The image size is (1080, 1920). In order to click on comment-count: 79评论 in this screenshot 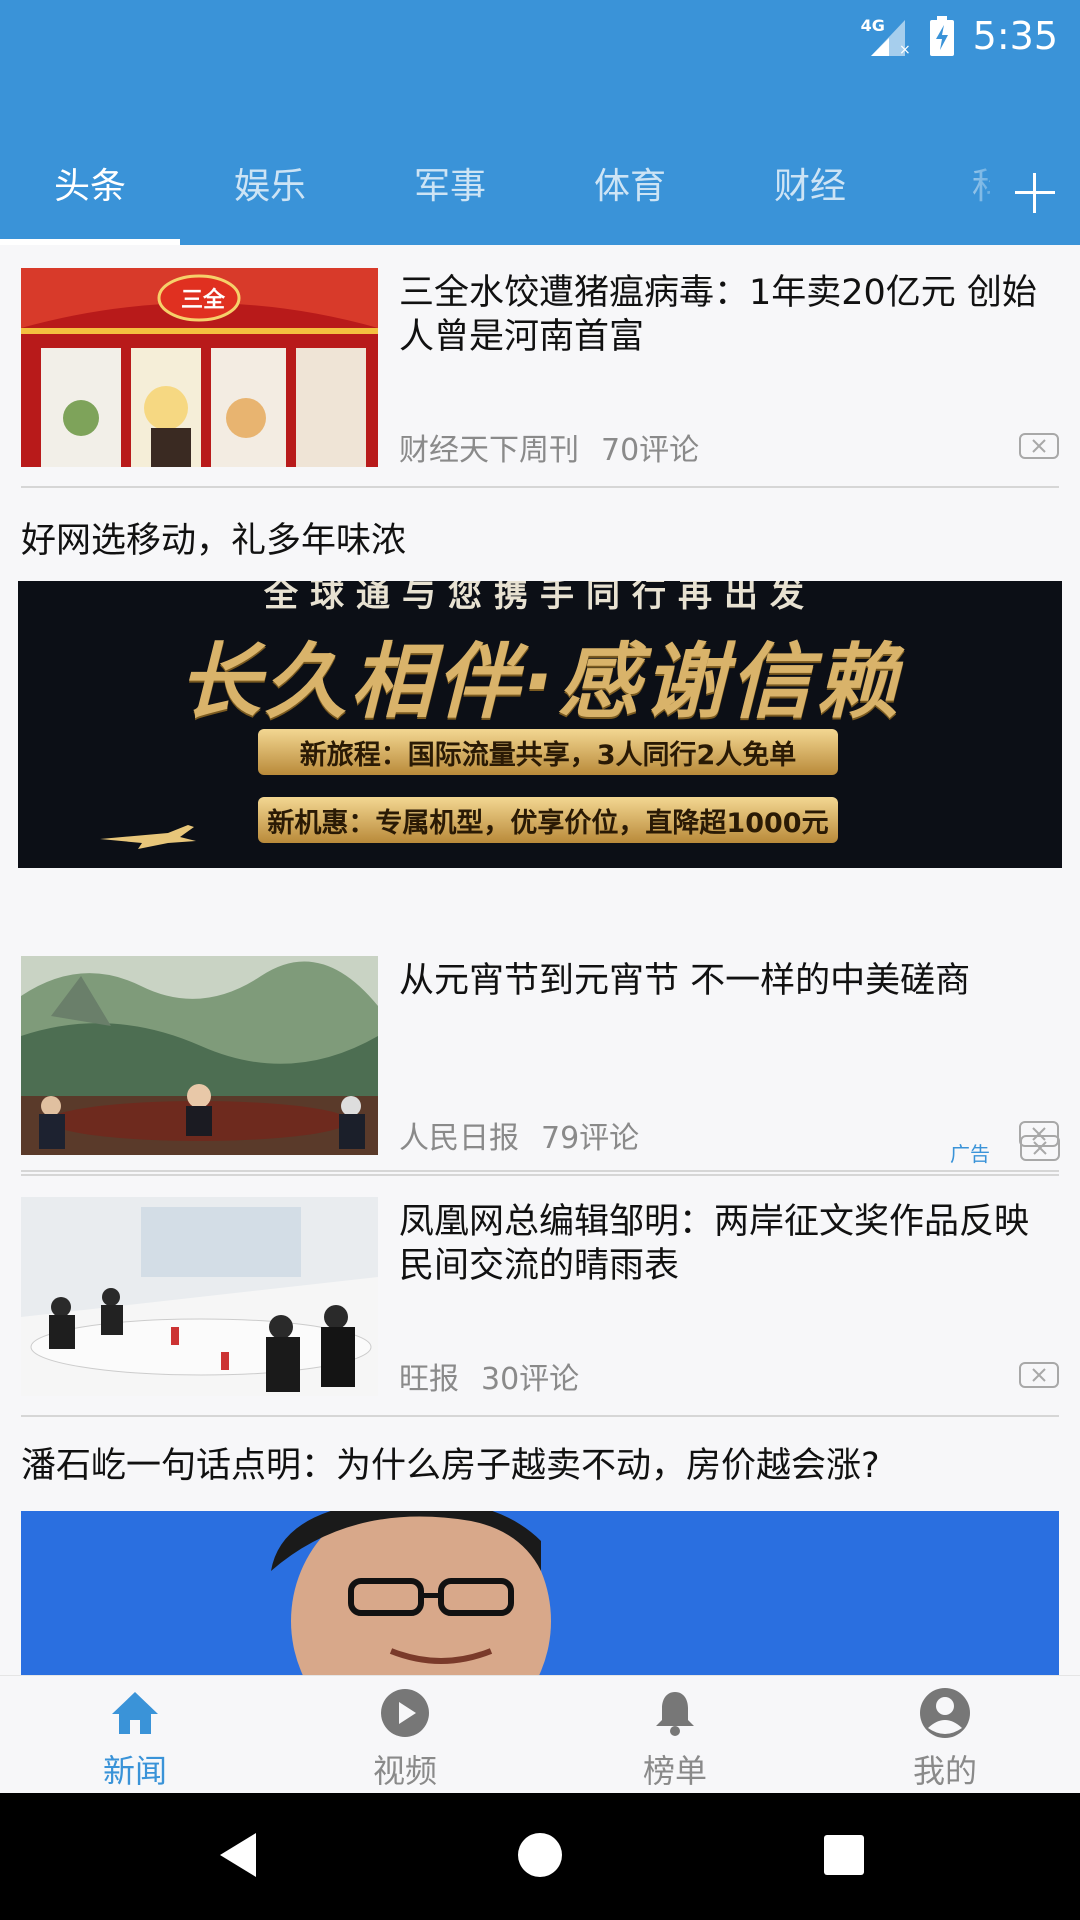, I will do `click(590, 1138)`.